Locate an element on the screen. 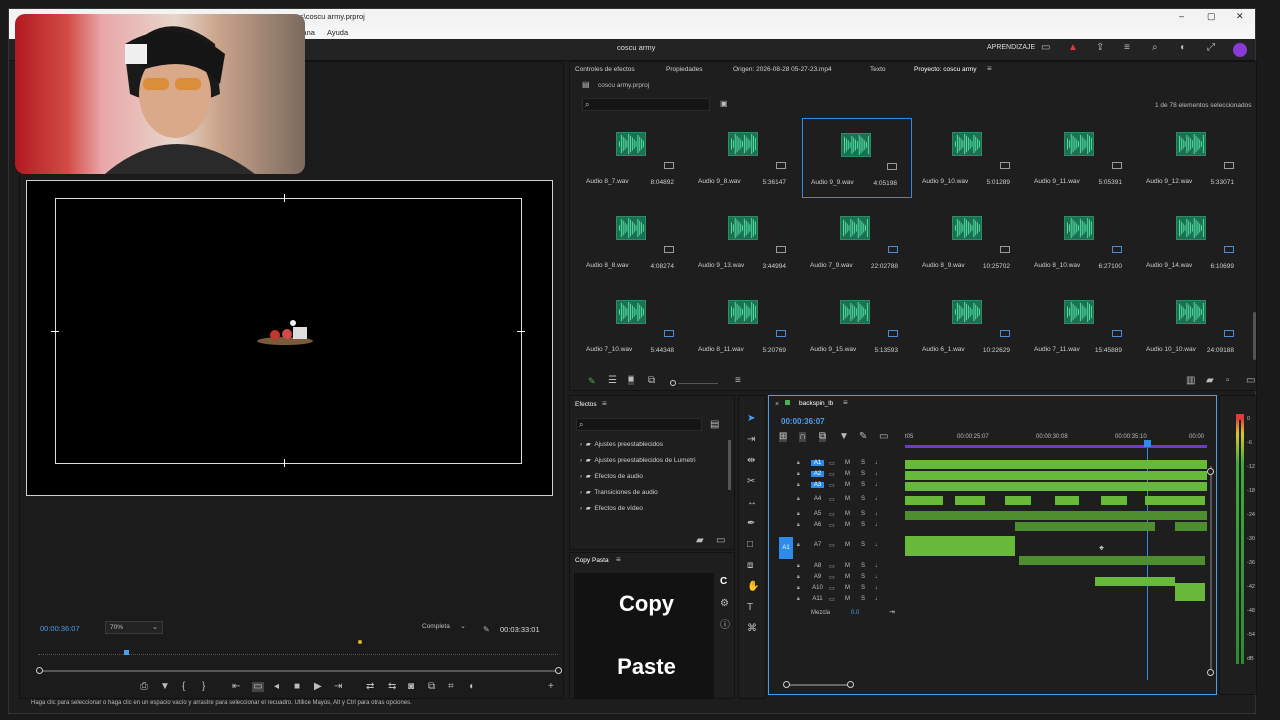 This screenshot has height=720, width=1280. effects-search-input: ⌕ is located at coordinates (639, 424).